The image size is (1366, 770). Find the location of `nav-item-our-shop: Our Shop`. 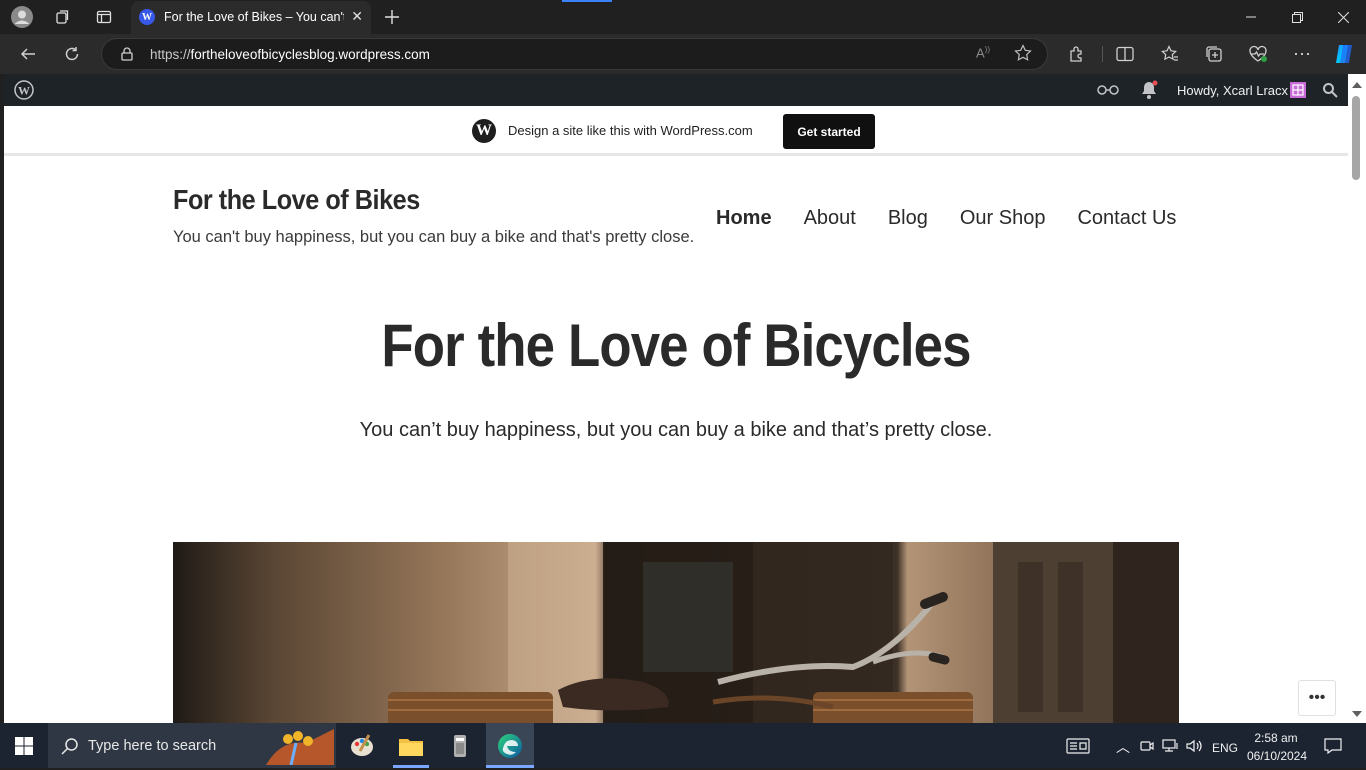

nav-item-our-shop: Our Shop is located at coordinates (1003, 220).